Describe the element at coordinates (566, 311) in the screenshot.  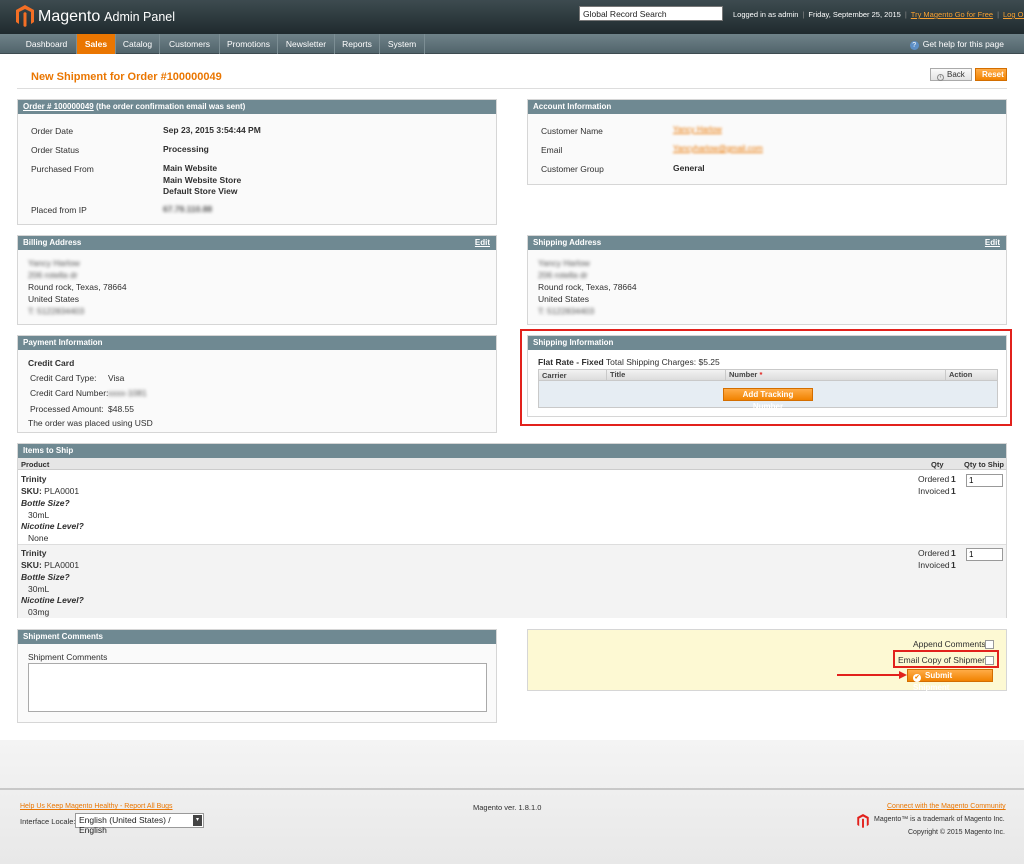
I see `shipping-phone: T: 5122834403` at that location.